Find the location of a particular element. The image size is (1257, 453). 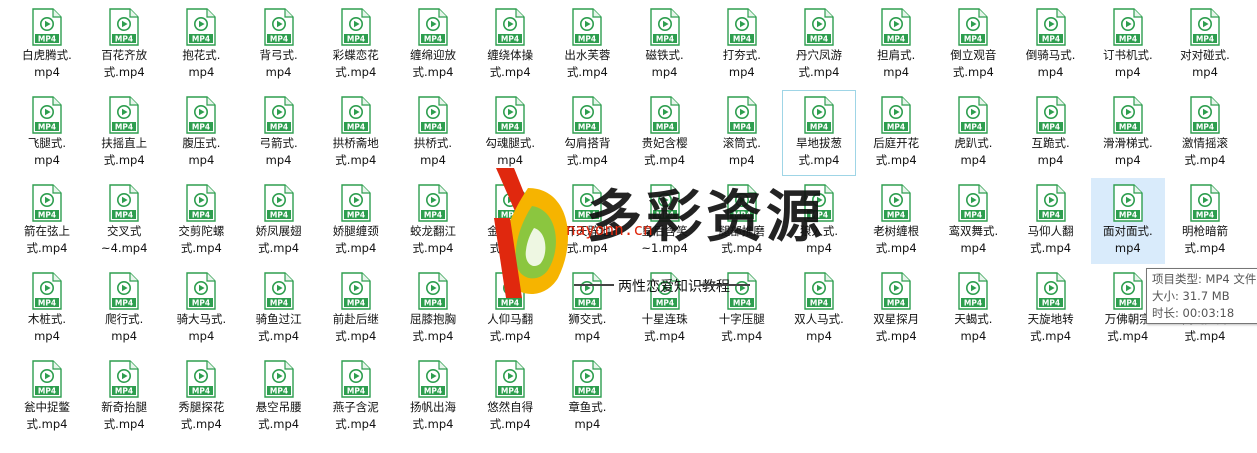

file-item: MP4 章鱼式. mp4 is located at coordinates (587, 397).